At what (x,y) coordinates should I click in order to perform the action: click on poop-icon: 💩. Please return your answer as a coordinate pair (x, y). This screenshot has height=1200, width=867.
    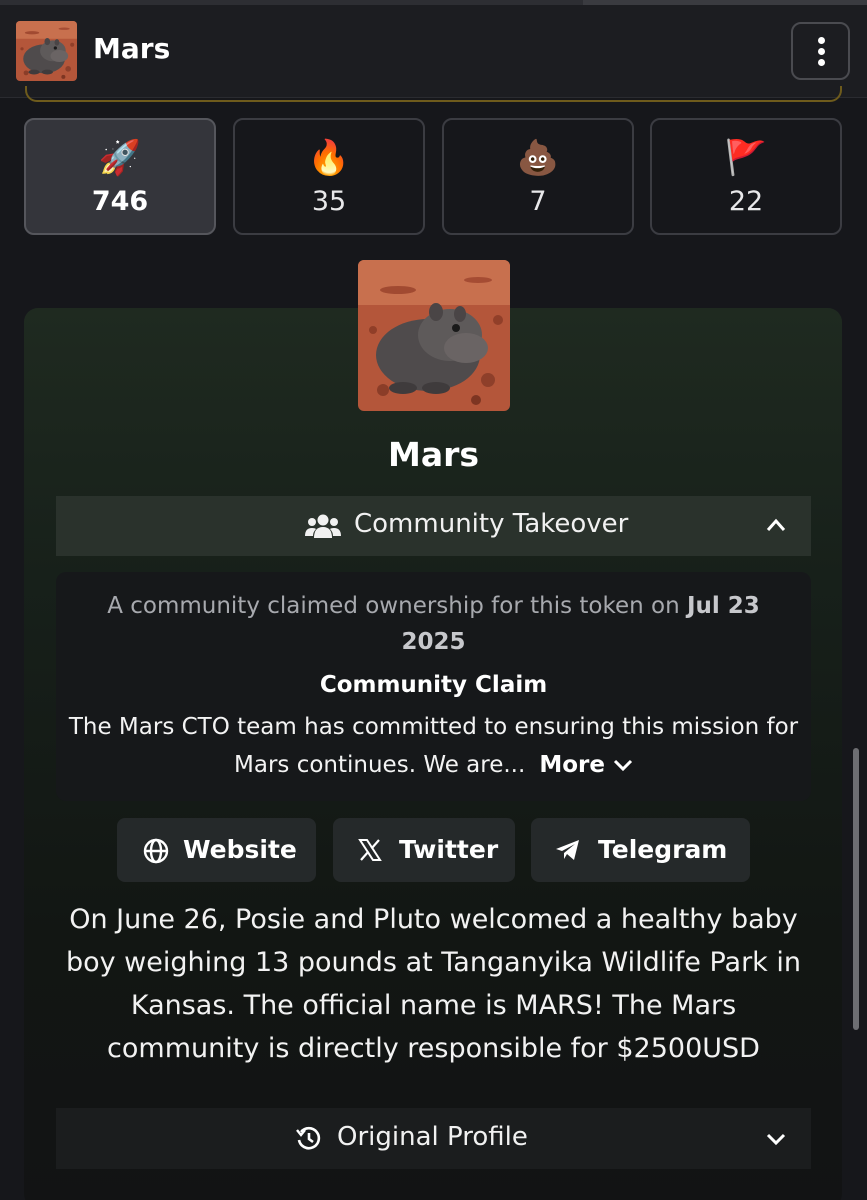
    Looking at the image, I should click on (538, 158).